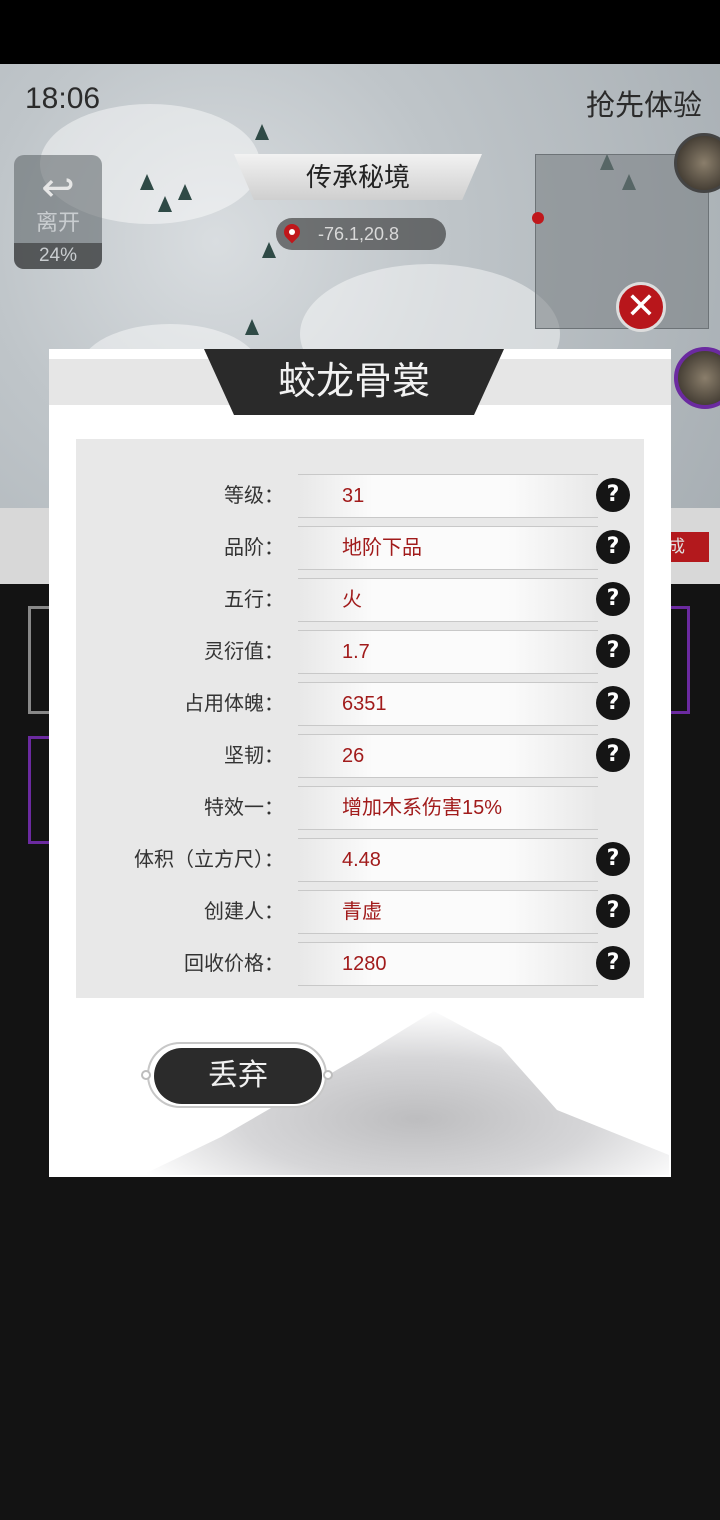 This screenshot has height=1520, width=720. Describe the element at coordinates (353, 496) in the screenshot. I see `property-value: 31` at that location.